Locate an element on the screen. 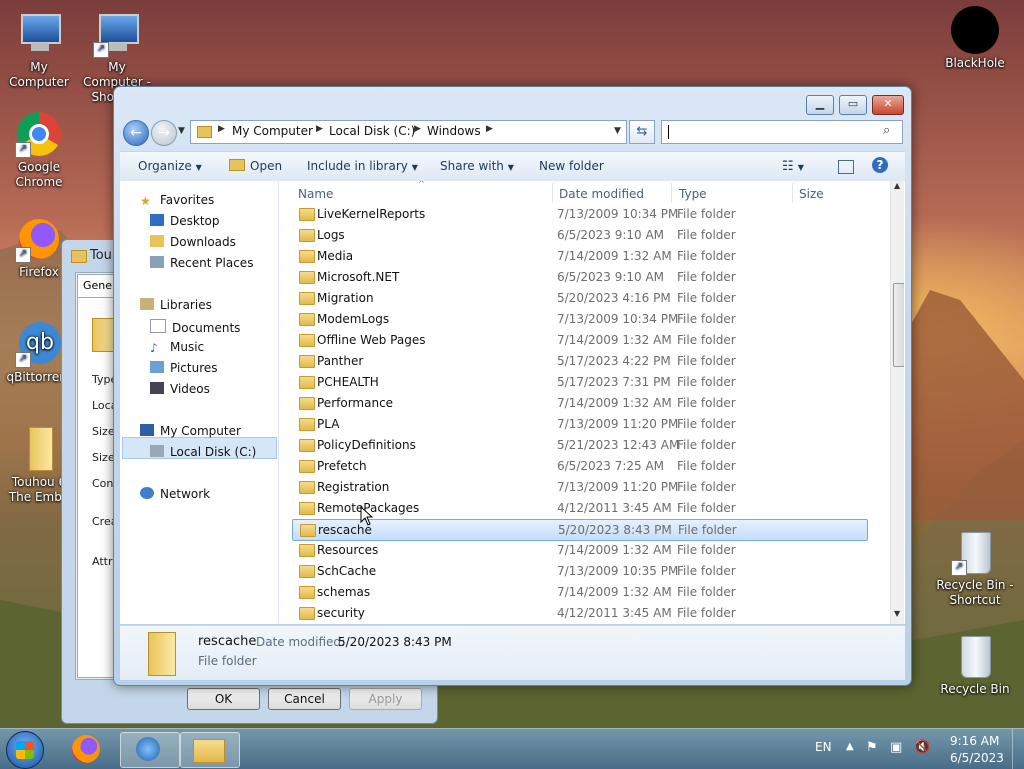 The image size is (1024, 769). scrollbar-thumb is located at coordinates (898, 325).